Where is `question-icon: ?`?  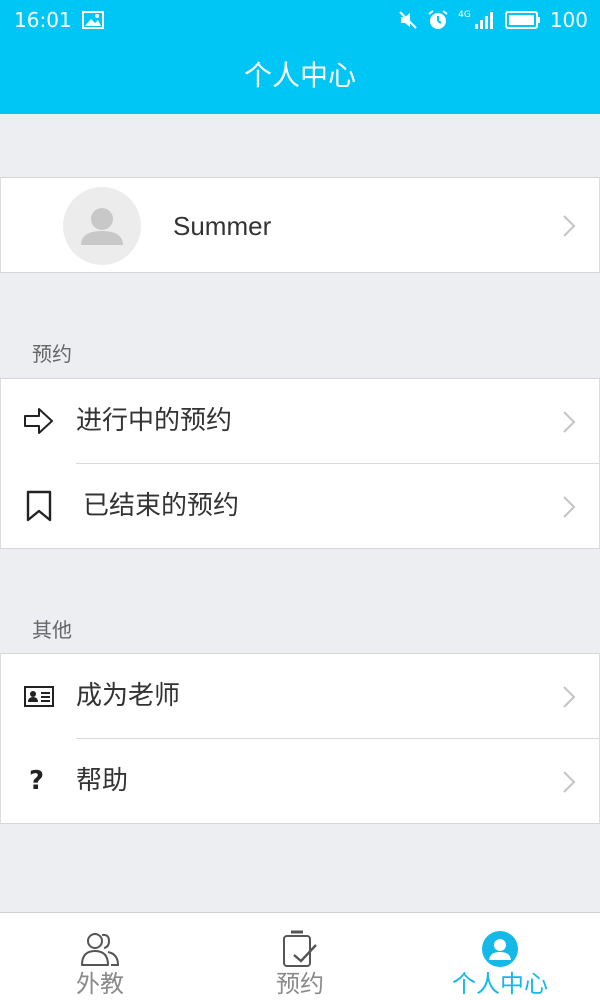
question-icon: ? is located at coordinates (37, 781).